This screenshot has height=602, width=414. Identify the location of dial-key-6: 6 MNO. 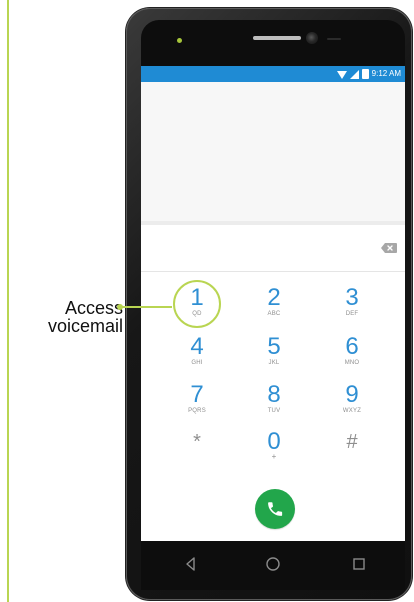
(352, 360).